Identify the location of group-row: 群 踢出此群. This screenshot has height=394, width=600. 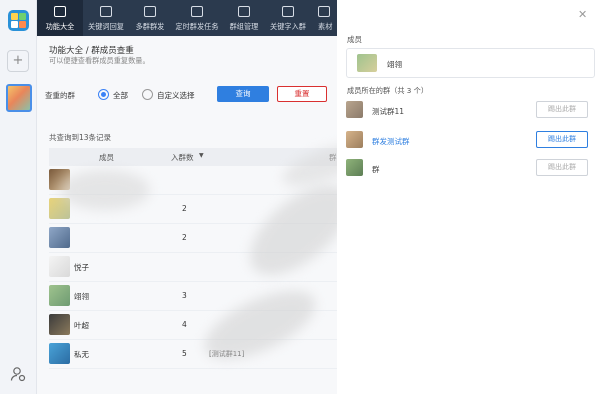
(470, 169).